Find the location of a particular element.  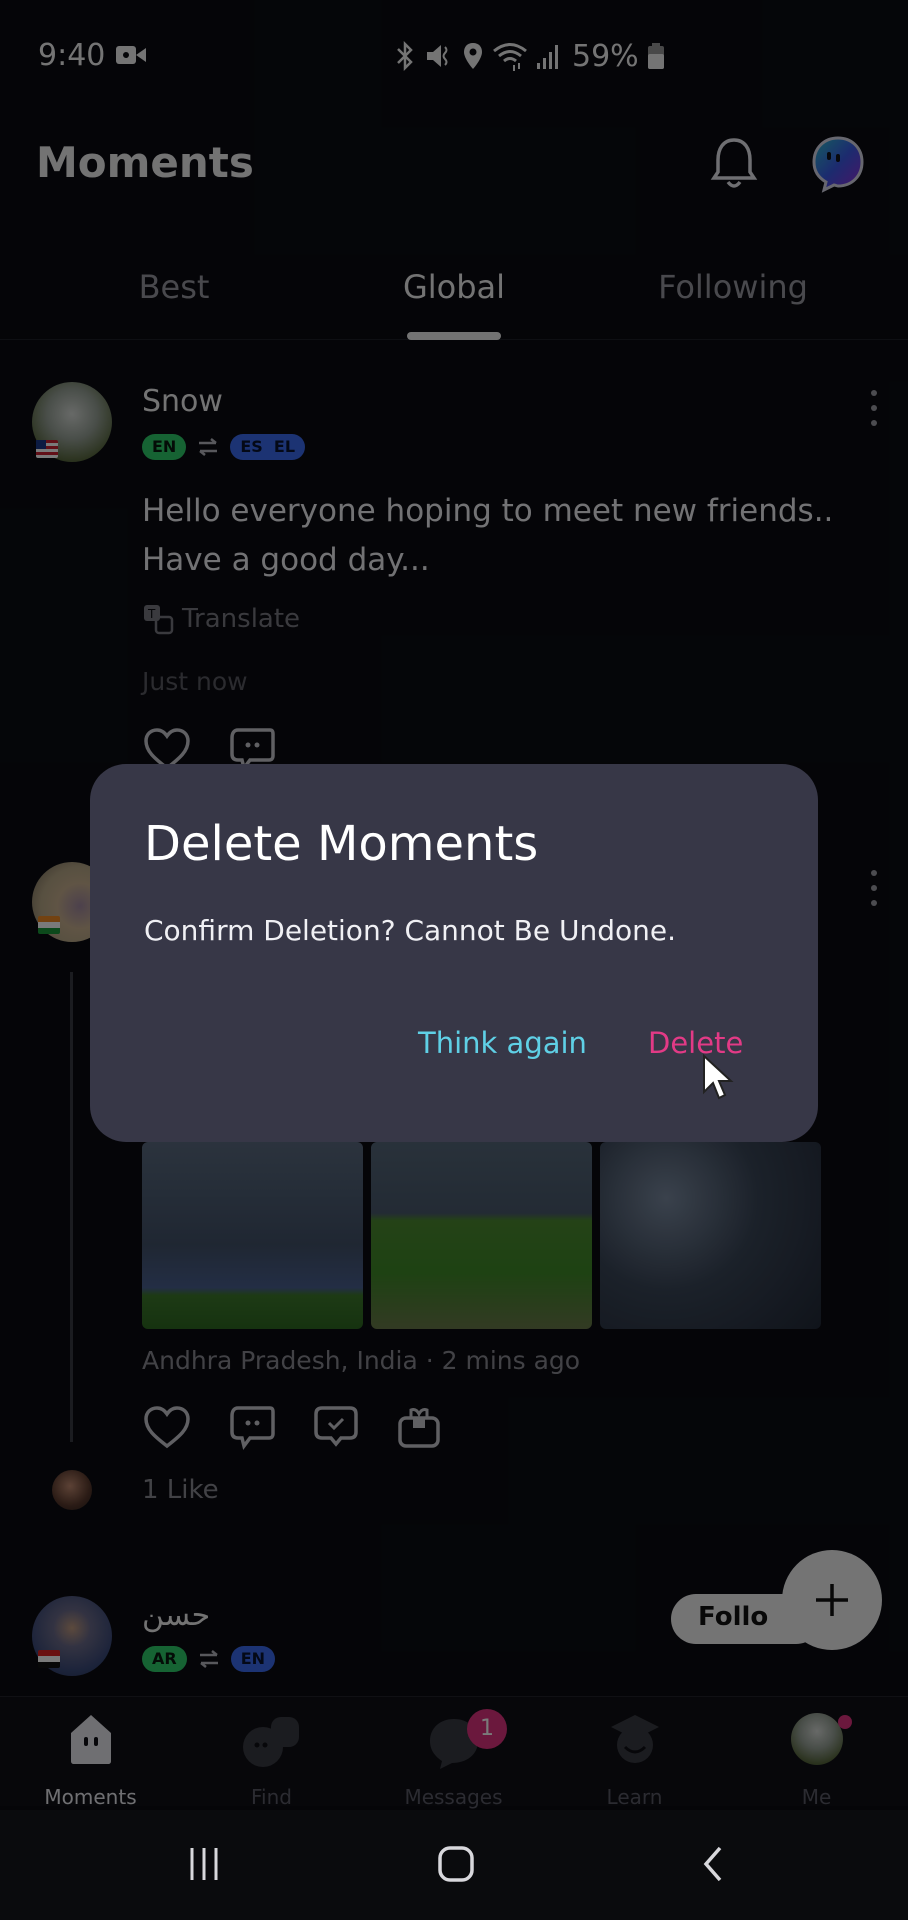

system-nav-bar is located at coordinates (454, 1865).